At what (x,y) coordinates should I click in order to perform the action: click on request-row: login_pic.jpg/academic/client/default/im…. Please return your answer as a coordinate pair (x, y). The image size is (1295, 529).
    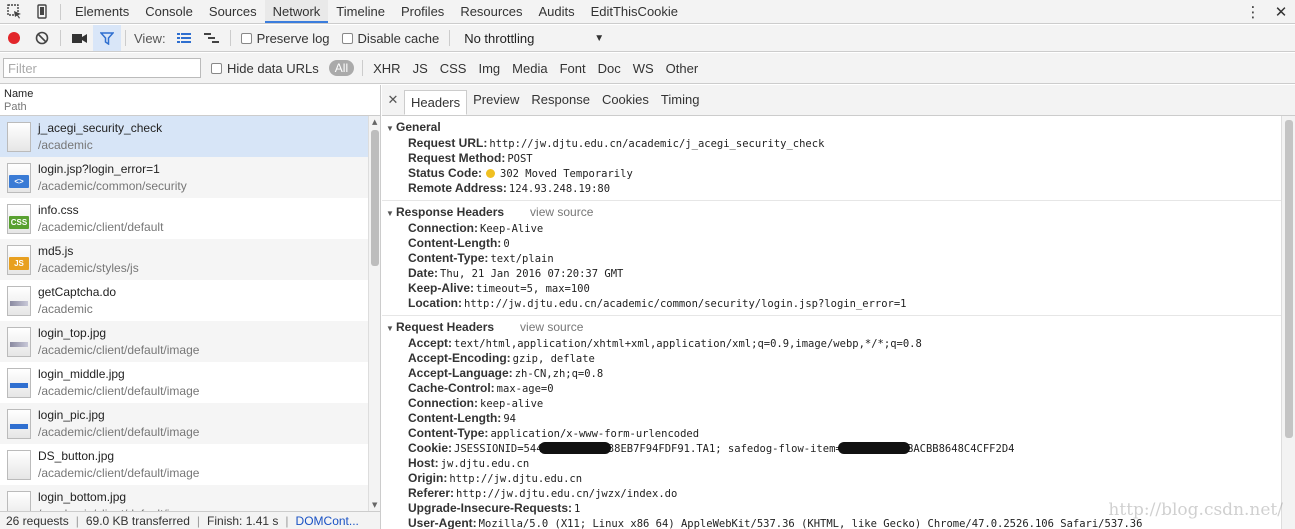
    Looking at the image, I should click on (184, 423).